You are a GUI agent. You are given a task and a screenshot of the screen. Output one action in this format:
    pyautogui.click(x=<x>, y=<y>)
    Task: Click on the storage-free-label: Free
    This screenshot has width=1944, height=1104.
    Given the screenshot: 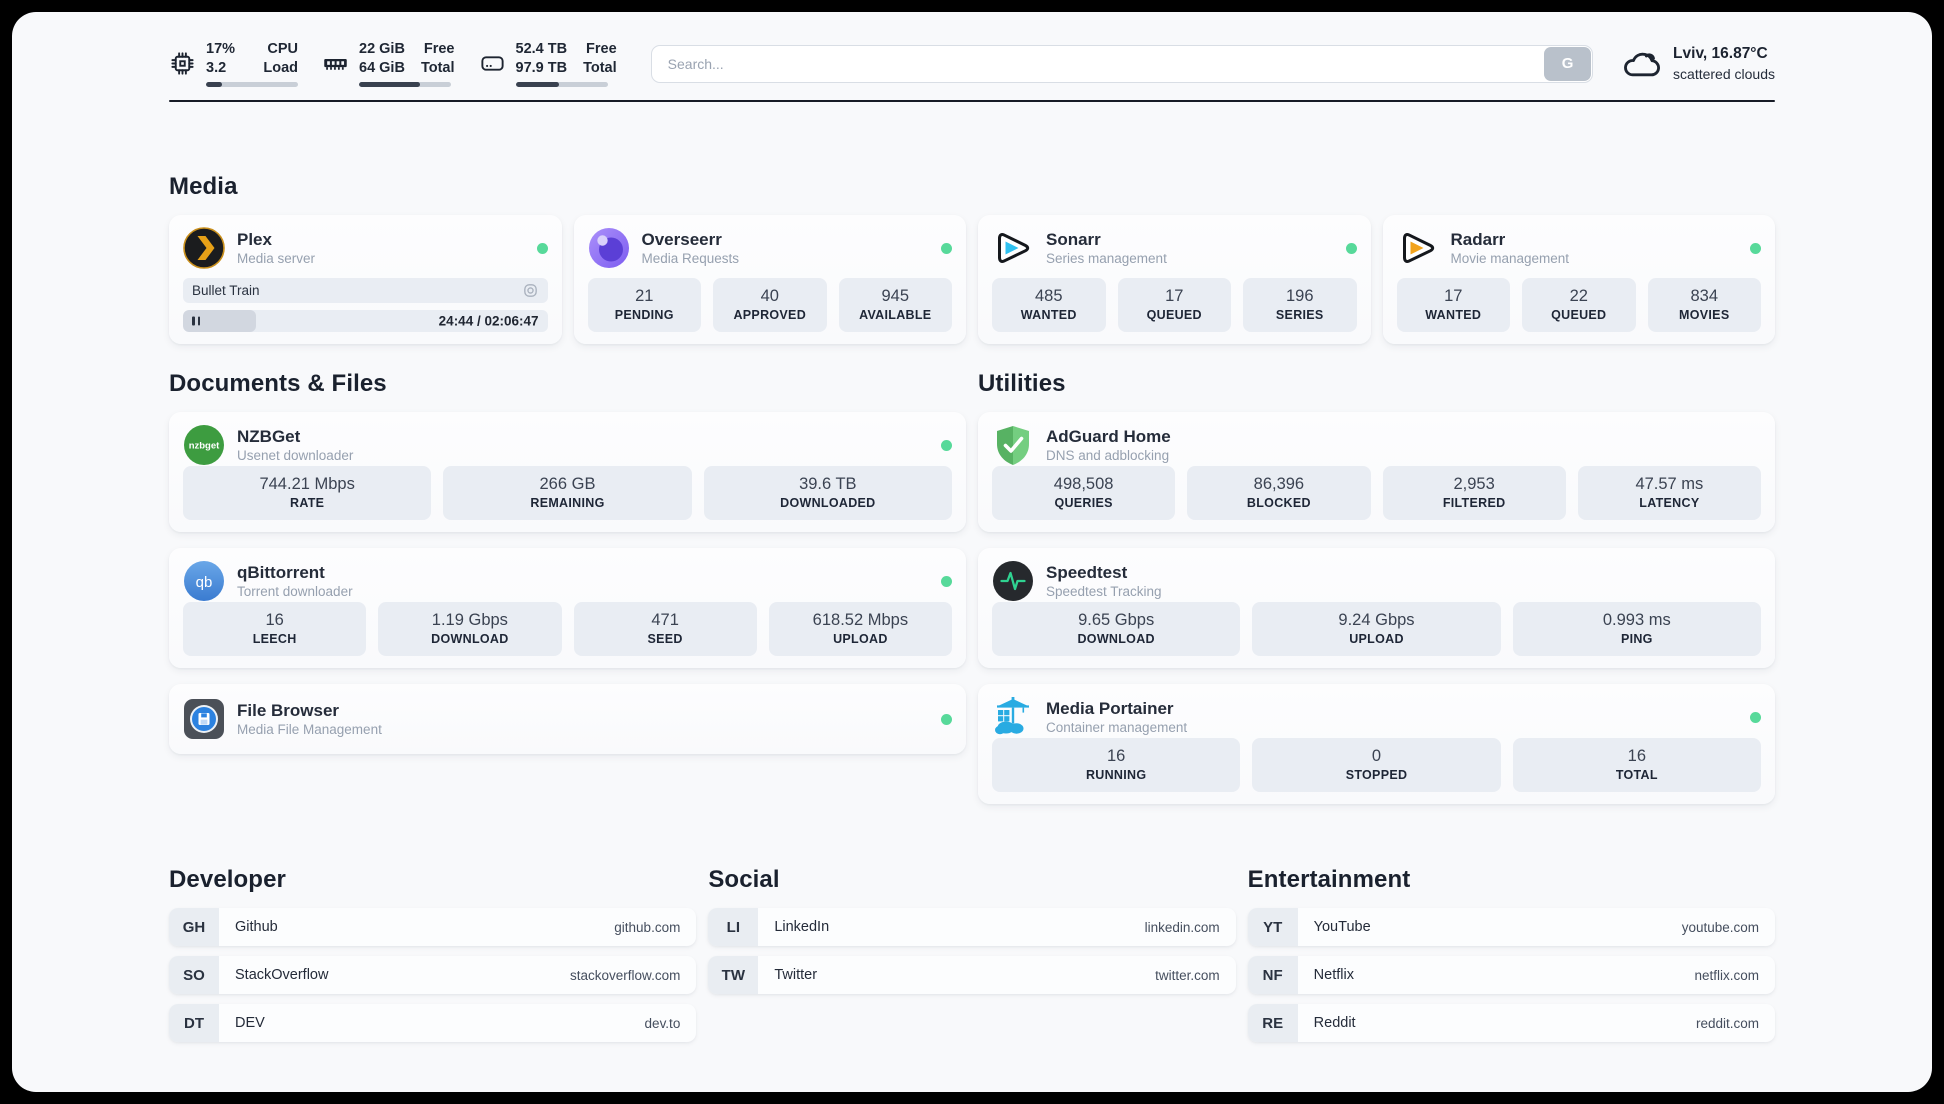 What is the action you would take?
    pyautogui.click(x=601, y=49)
    